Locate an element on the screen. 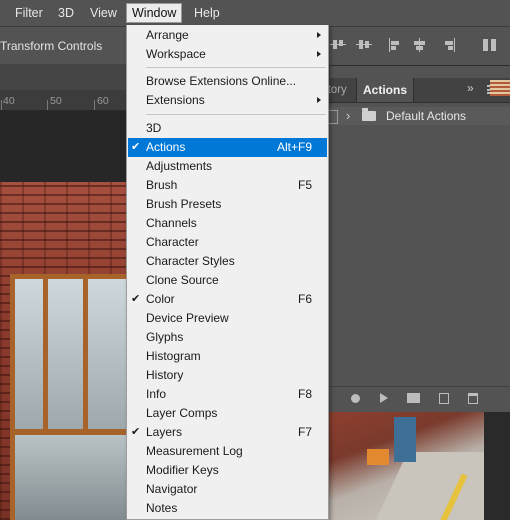 The image size is (510, 520). action-set-label: Default Actions is located at coordinates (426, 116).